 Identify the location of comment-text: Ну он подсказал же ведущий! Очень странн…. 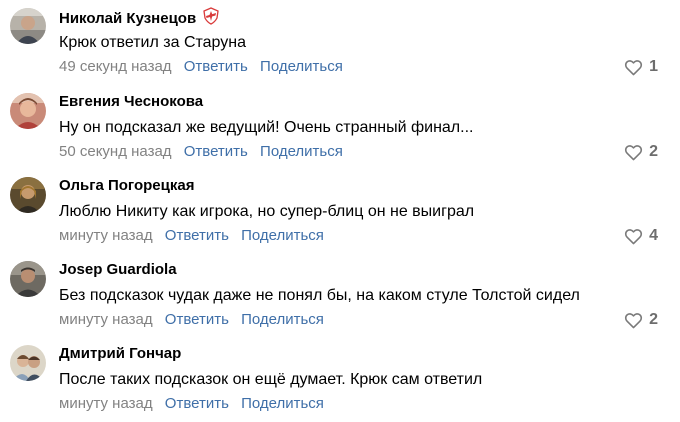
(266, 127).